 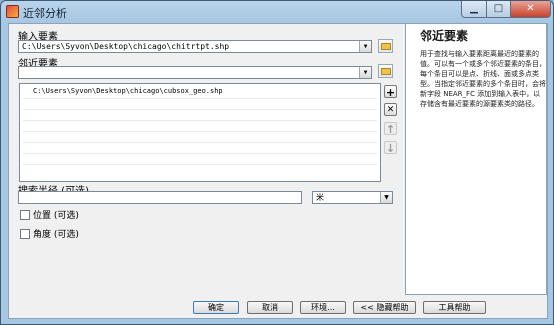 I want to click on unit-value: 米, so click(x=320, y=197).